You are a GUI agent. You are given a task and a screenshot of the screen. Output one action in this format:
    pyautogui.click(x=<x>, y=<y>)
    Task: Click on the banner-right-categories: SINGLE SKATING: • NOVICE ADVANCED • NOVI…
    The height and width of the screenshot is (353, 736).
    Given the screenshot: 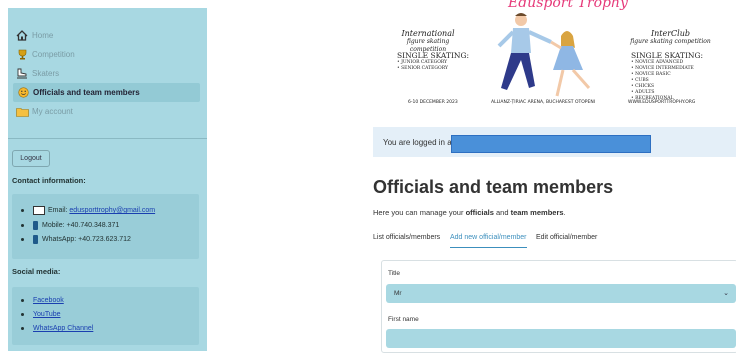 What is the action you would take?
    pyautogui.click(x=667, y=76)
    